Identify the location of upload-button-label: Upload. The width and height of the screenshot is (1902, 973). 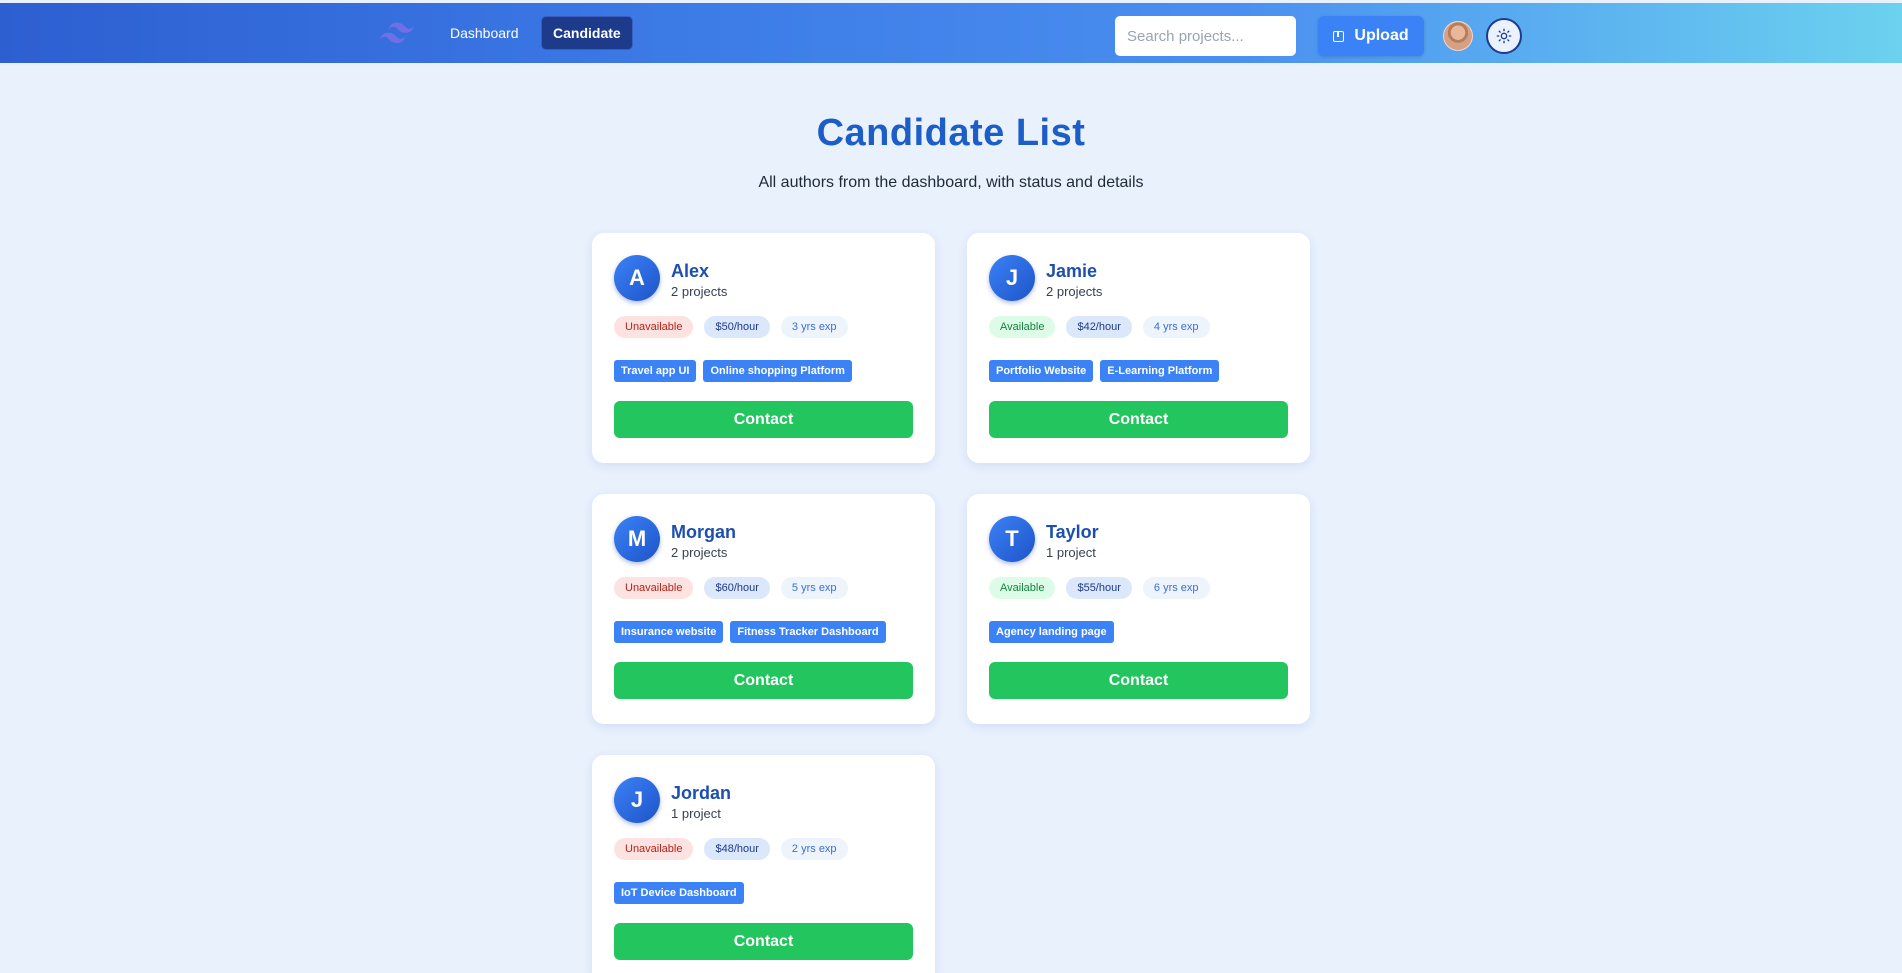
(1381, 35).